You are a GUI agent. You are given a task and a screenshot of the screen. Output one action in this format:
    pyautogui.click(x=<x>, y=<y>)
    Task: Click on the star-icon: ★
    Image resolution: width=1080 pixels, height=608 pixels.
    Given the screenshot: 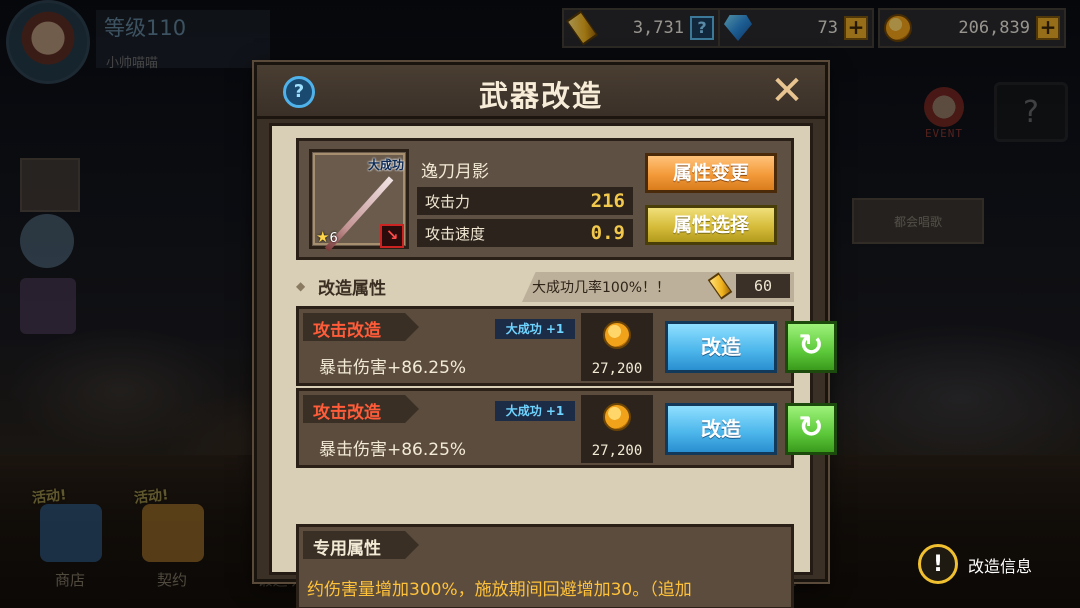 What is the action you would take?
    pyautogui.click(x=323, y=237)
    